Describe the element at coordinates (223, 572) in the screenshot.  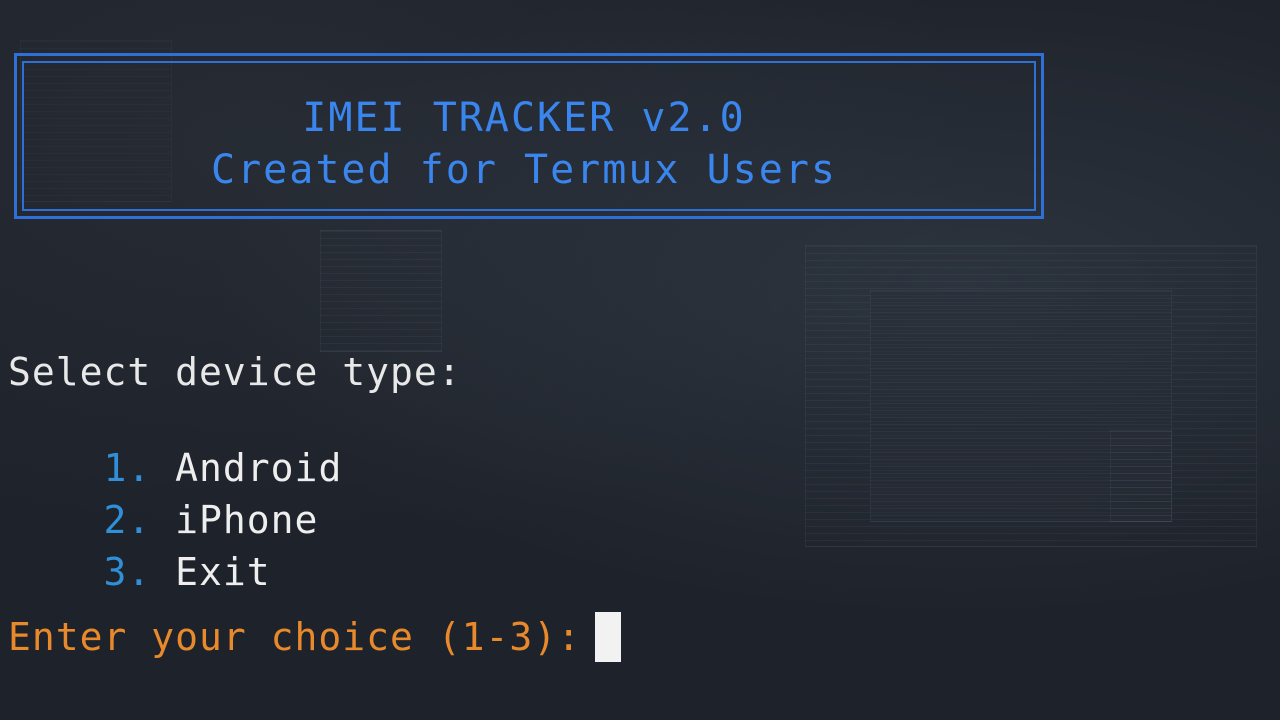
I see `menu-option-label: Exit` at that location.